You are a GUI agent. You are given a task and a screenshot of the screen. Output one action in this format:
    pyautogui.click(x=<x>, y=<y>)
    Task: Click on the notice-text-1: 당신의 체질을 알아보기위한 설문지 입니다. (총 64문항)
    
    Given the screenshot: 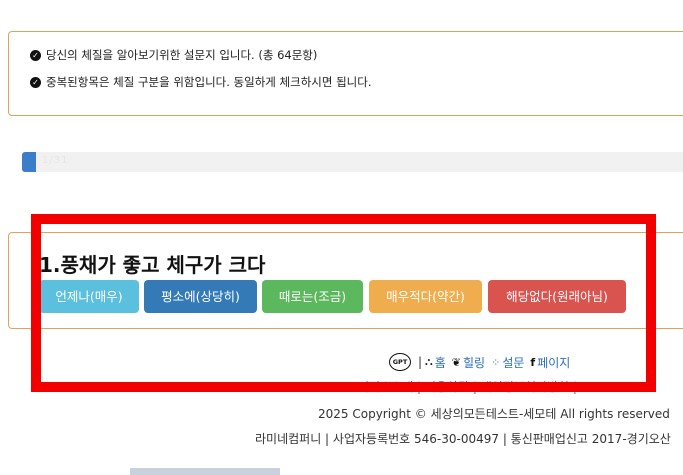 What is the action you would take?
    pyautogui.click(x=182, y=55)
    